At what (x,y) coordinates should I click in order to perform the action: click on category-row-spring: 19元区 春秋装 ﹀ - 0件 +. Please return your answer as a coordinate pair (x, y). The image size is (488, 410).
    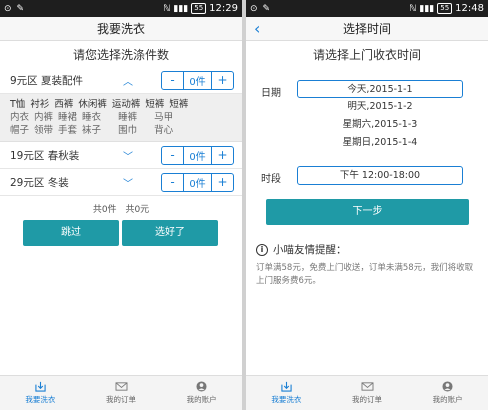
    Looking at the image, I should click on (121, 155).